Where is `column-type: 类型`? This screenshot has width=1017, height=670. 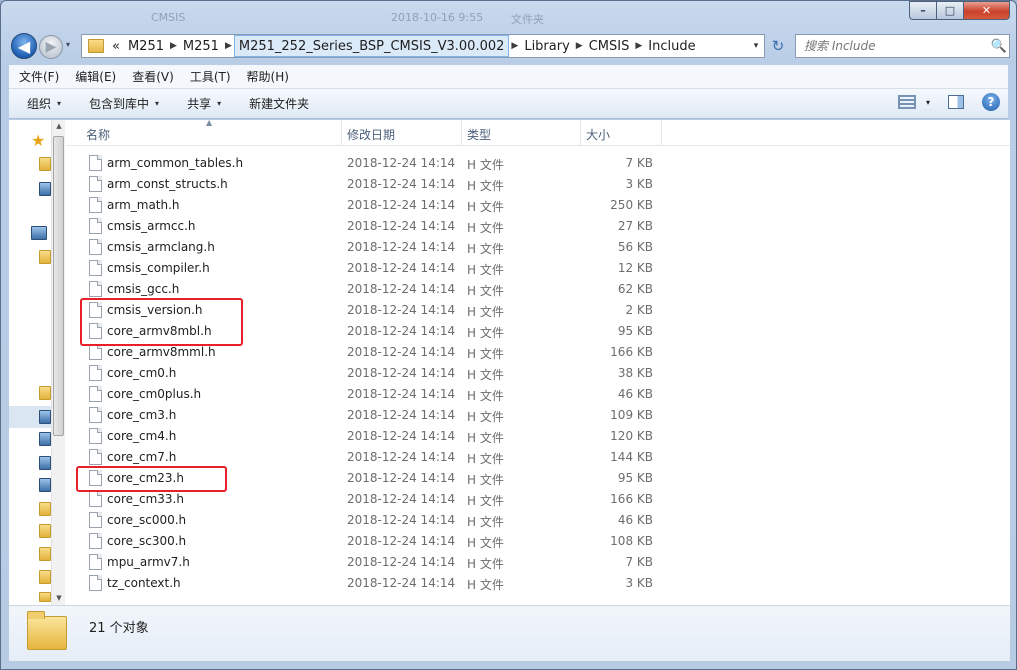 column-type: 类型 is located at coordinates (479, 134).